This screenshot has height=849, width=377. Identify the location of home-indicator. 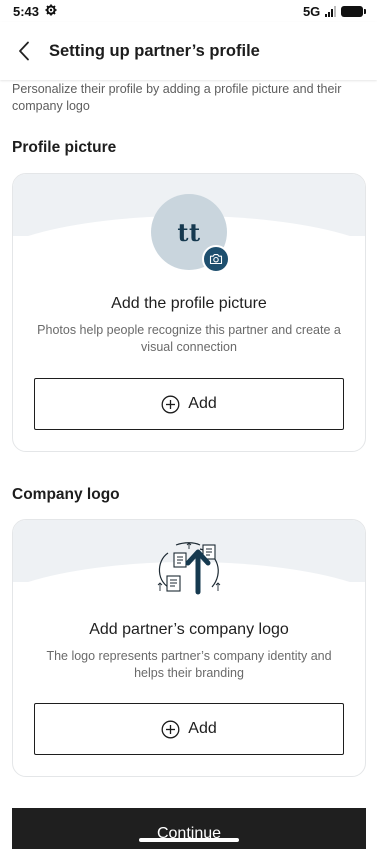
(189, 840).